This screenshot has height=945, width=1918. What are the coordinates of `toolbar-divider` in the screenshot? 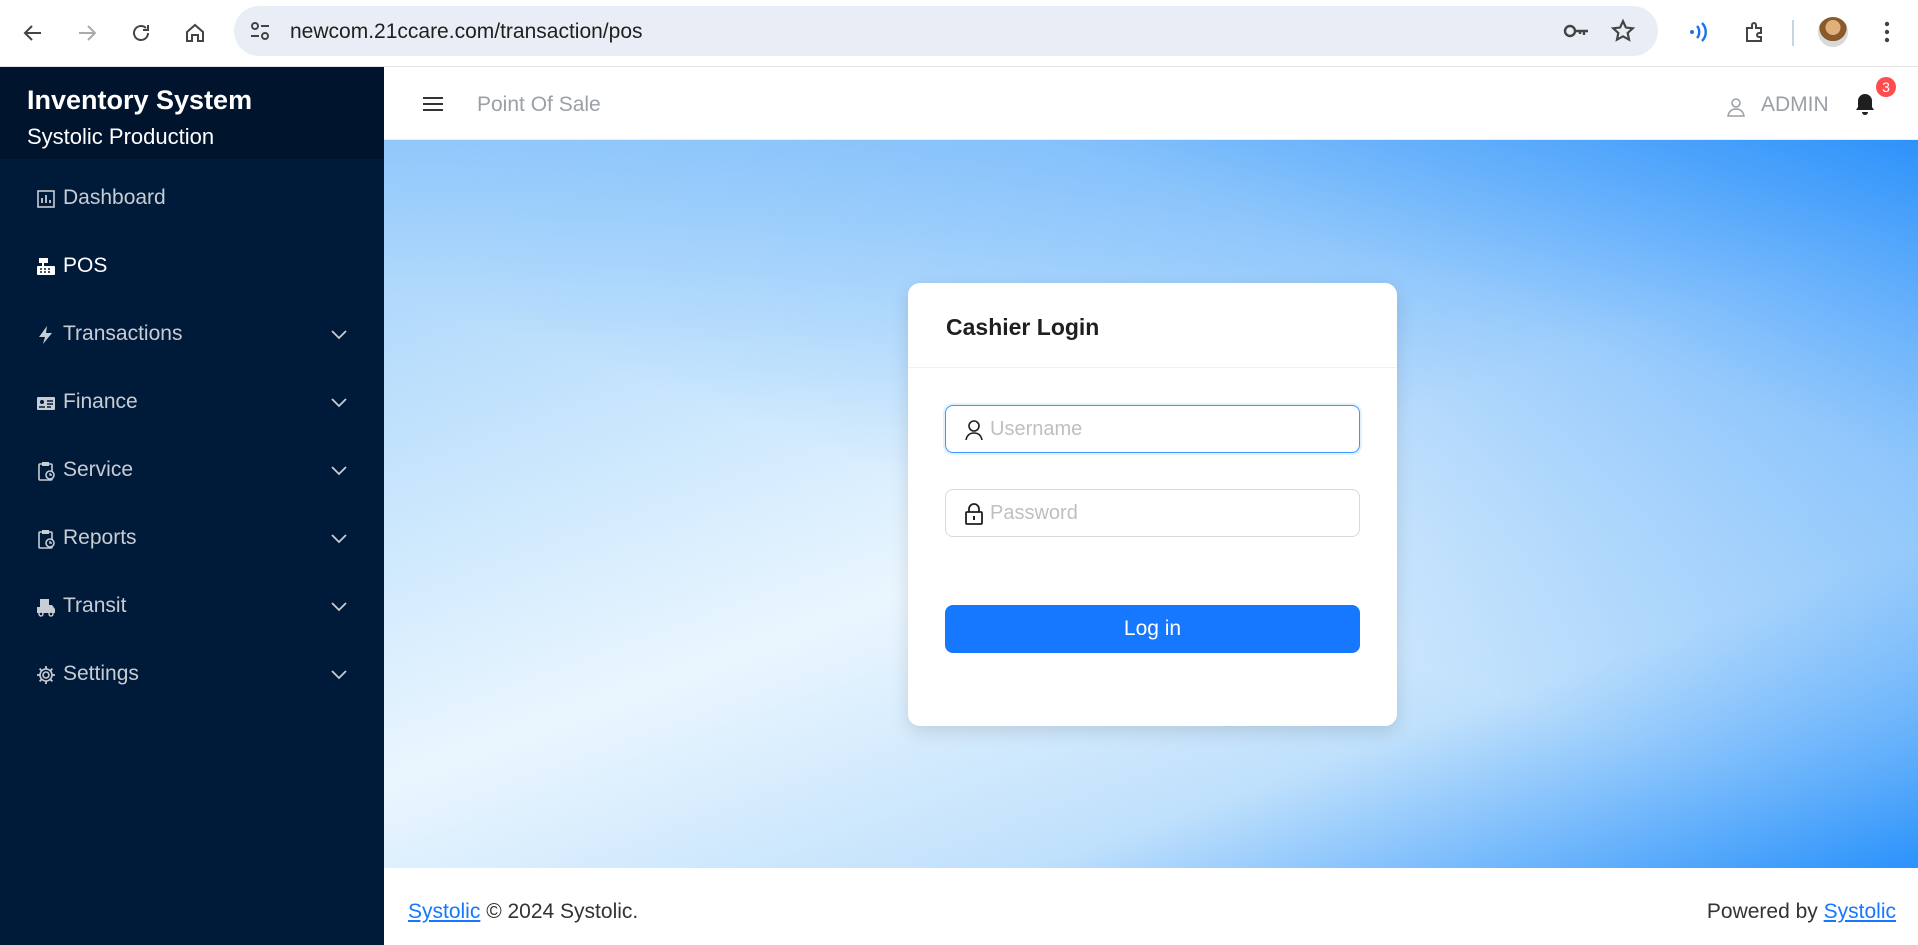 It's located at (1793, 33).